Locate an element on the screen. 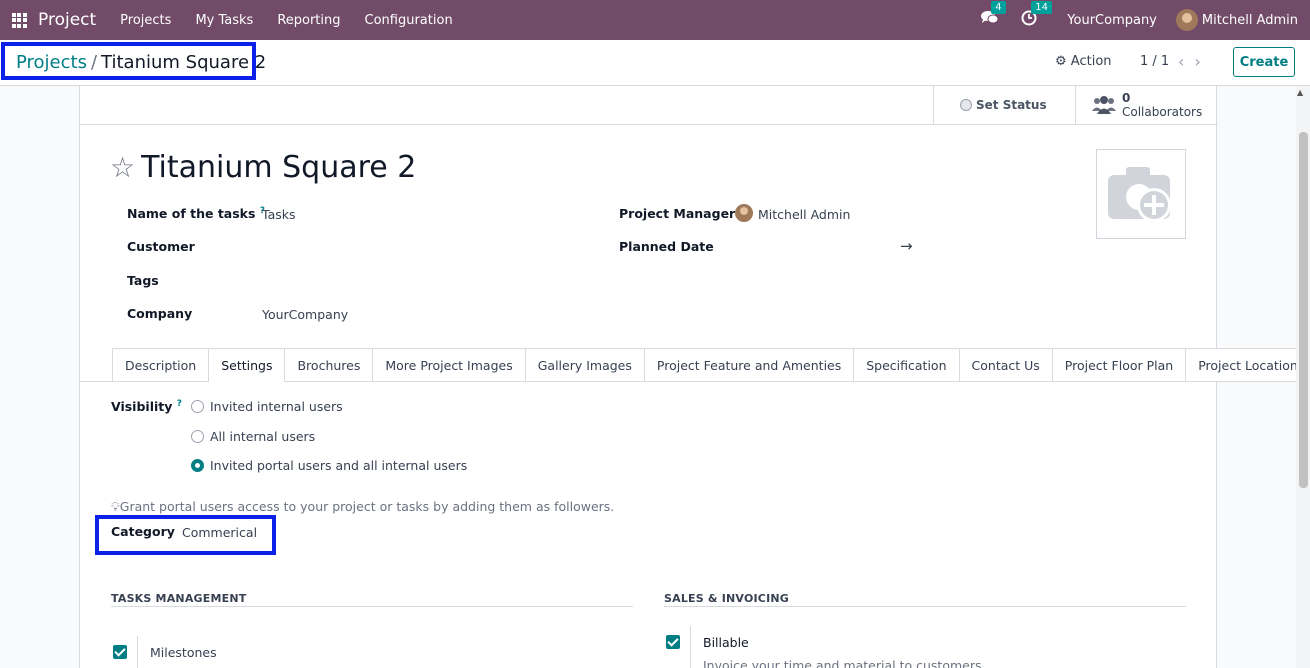  status-circle-icon is located at coordinates (966, 105).